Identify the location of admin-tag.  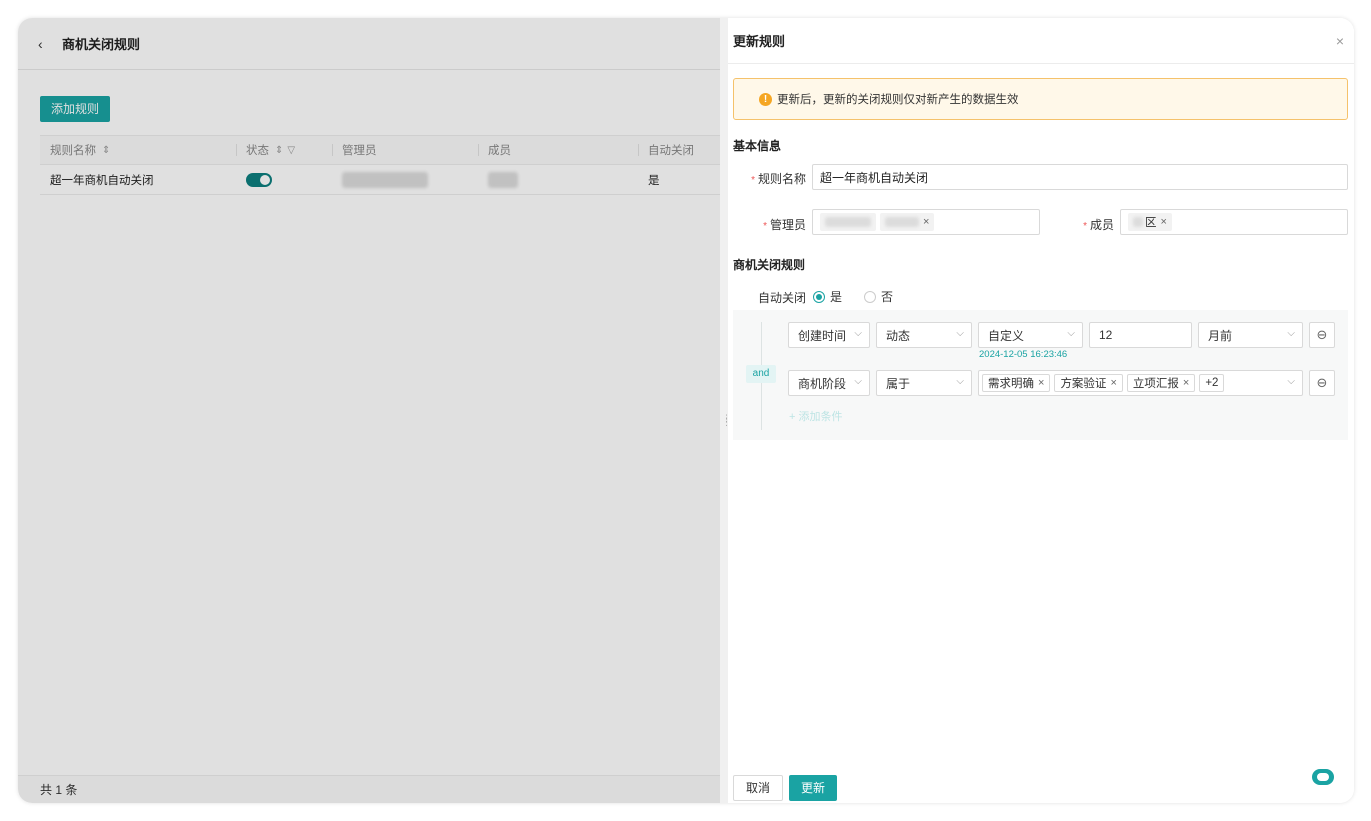
(848, 222).